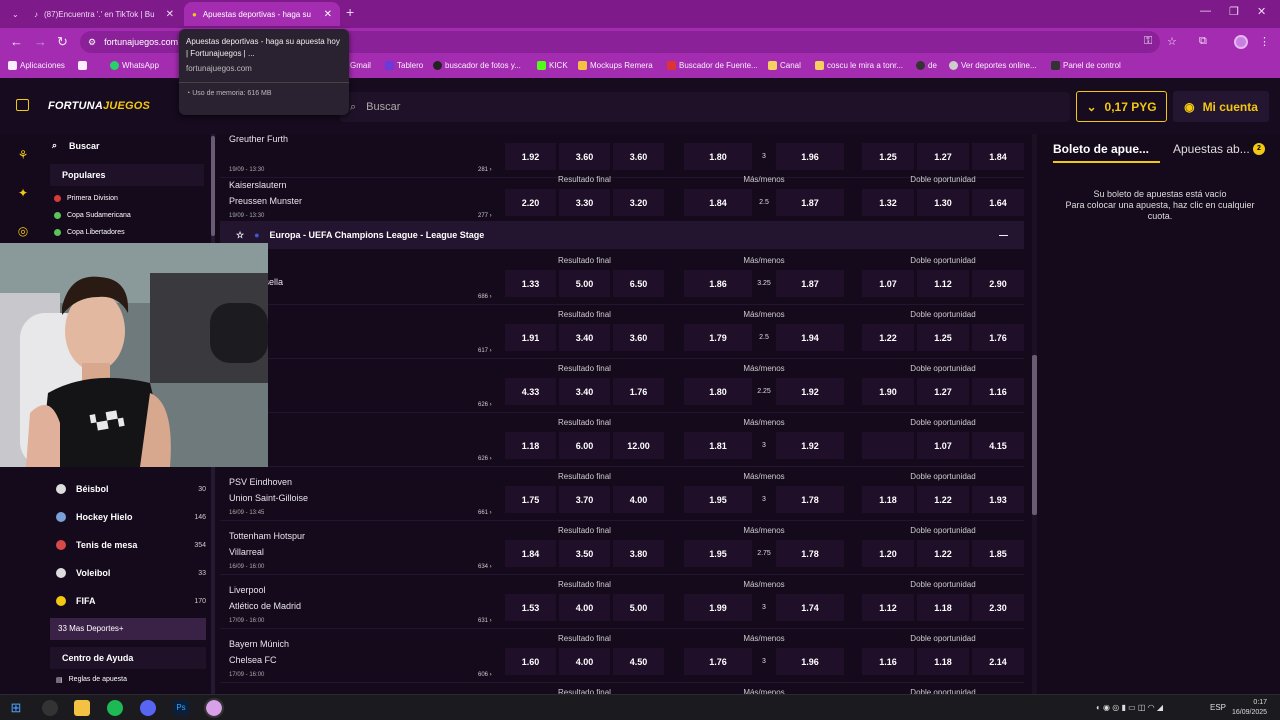 Image resolution: width=1280 pixels, height=720 pixels. I want to click on odds-button: 1.79, so click(718, 337).